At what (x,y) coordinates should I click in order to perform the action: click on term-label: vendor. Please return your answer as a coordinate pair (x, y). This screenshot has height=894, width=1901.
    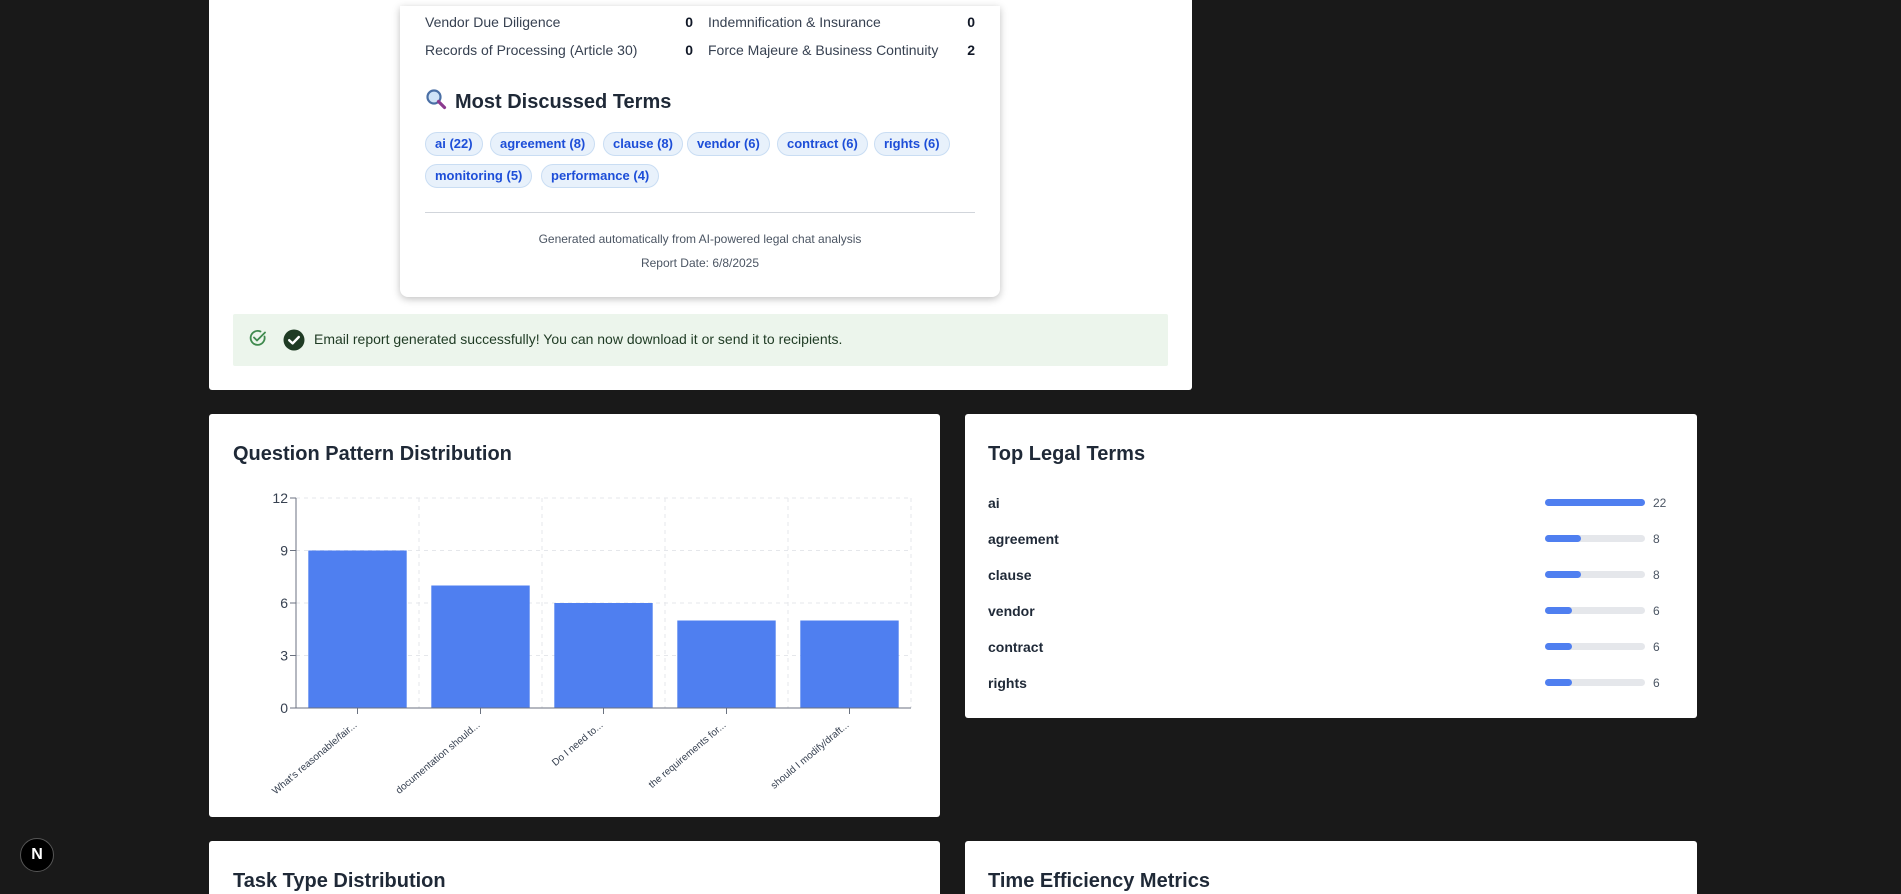
    Looking at the image, I should click on (1011, 611).